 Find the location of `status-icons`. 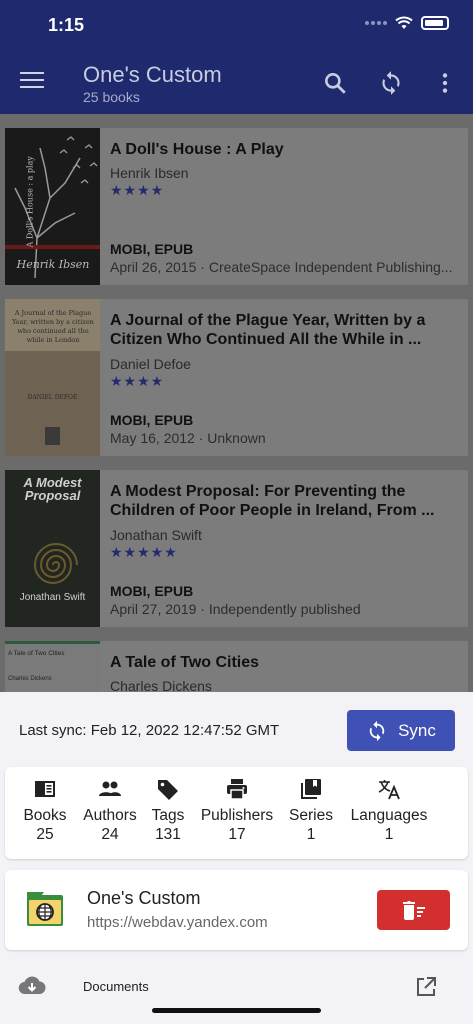

status-icons is located at coordinates (407, 23).